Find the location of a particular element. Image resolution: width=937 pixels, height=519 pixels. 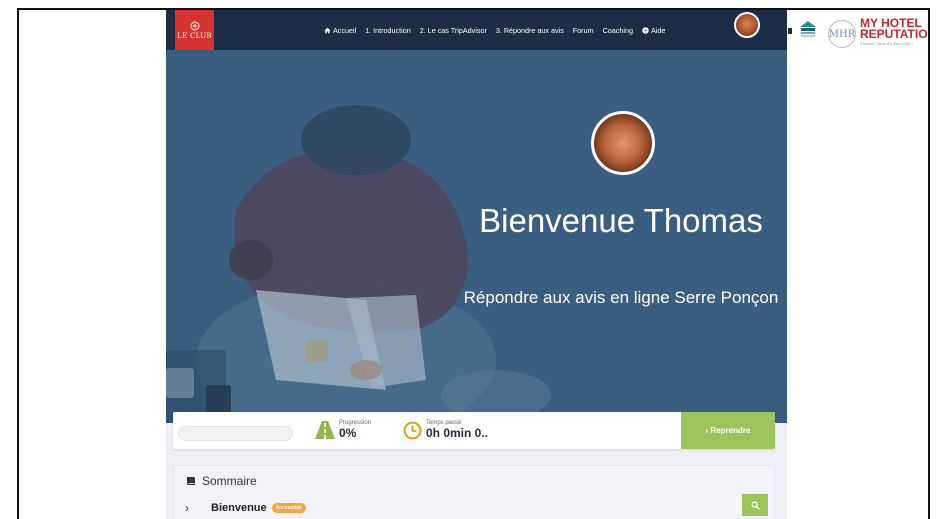

nav-item-accueil: Accueil is located at coordinates (340, 30).